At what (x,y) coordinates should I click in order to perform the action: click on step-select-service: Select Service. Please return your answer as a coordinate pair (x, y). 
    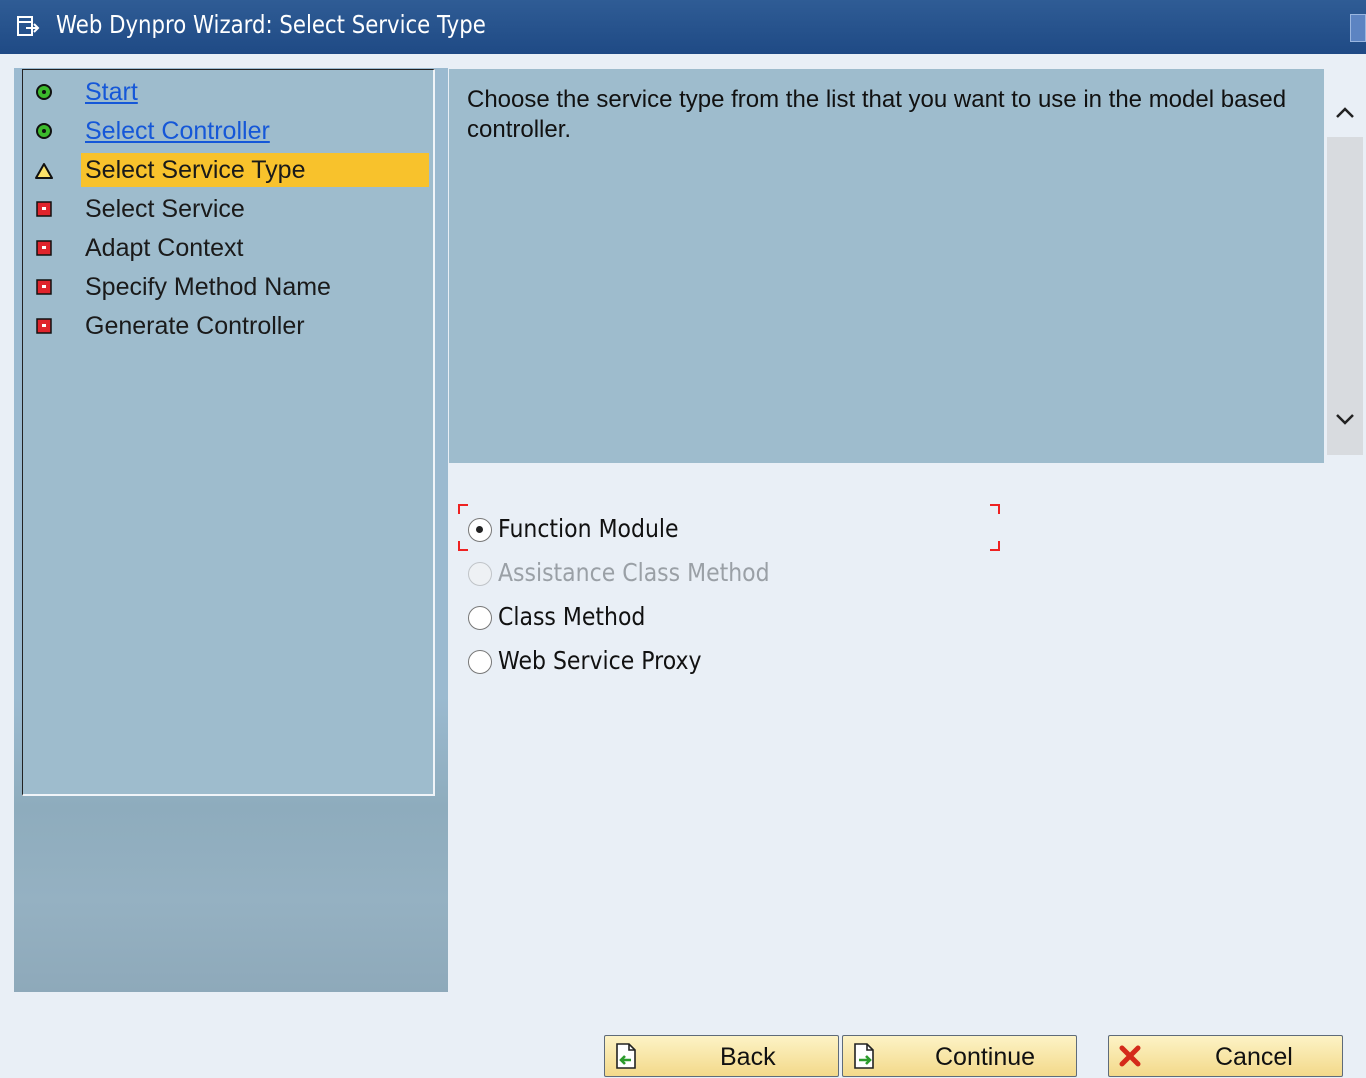
    Looking at the image, I should click on (228, 209).